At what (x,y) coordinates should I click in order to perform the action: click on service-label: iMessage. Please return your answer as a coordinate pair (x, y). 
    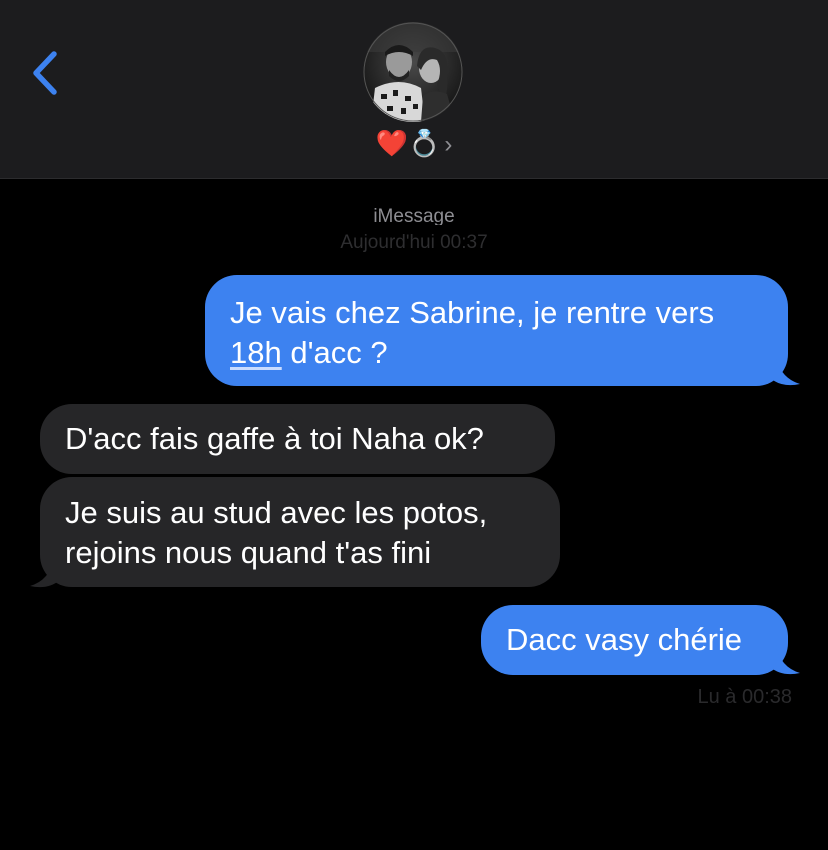
    Looking at the image, I should click on (414, 215).